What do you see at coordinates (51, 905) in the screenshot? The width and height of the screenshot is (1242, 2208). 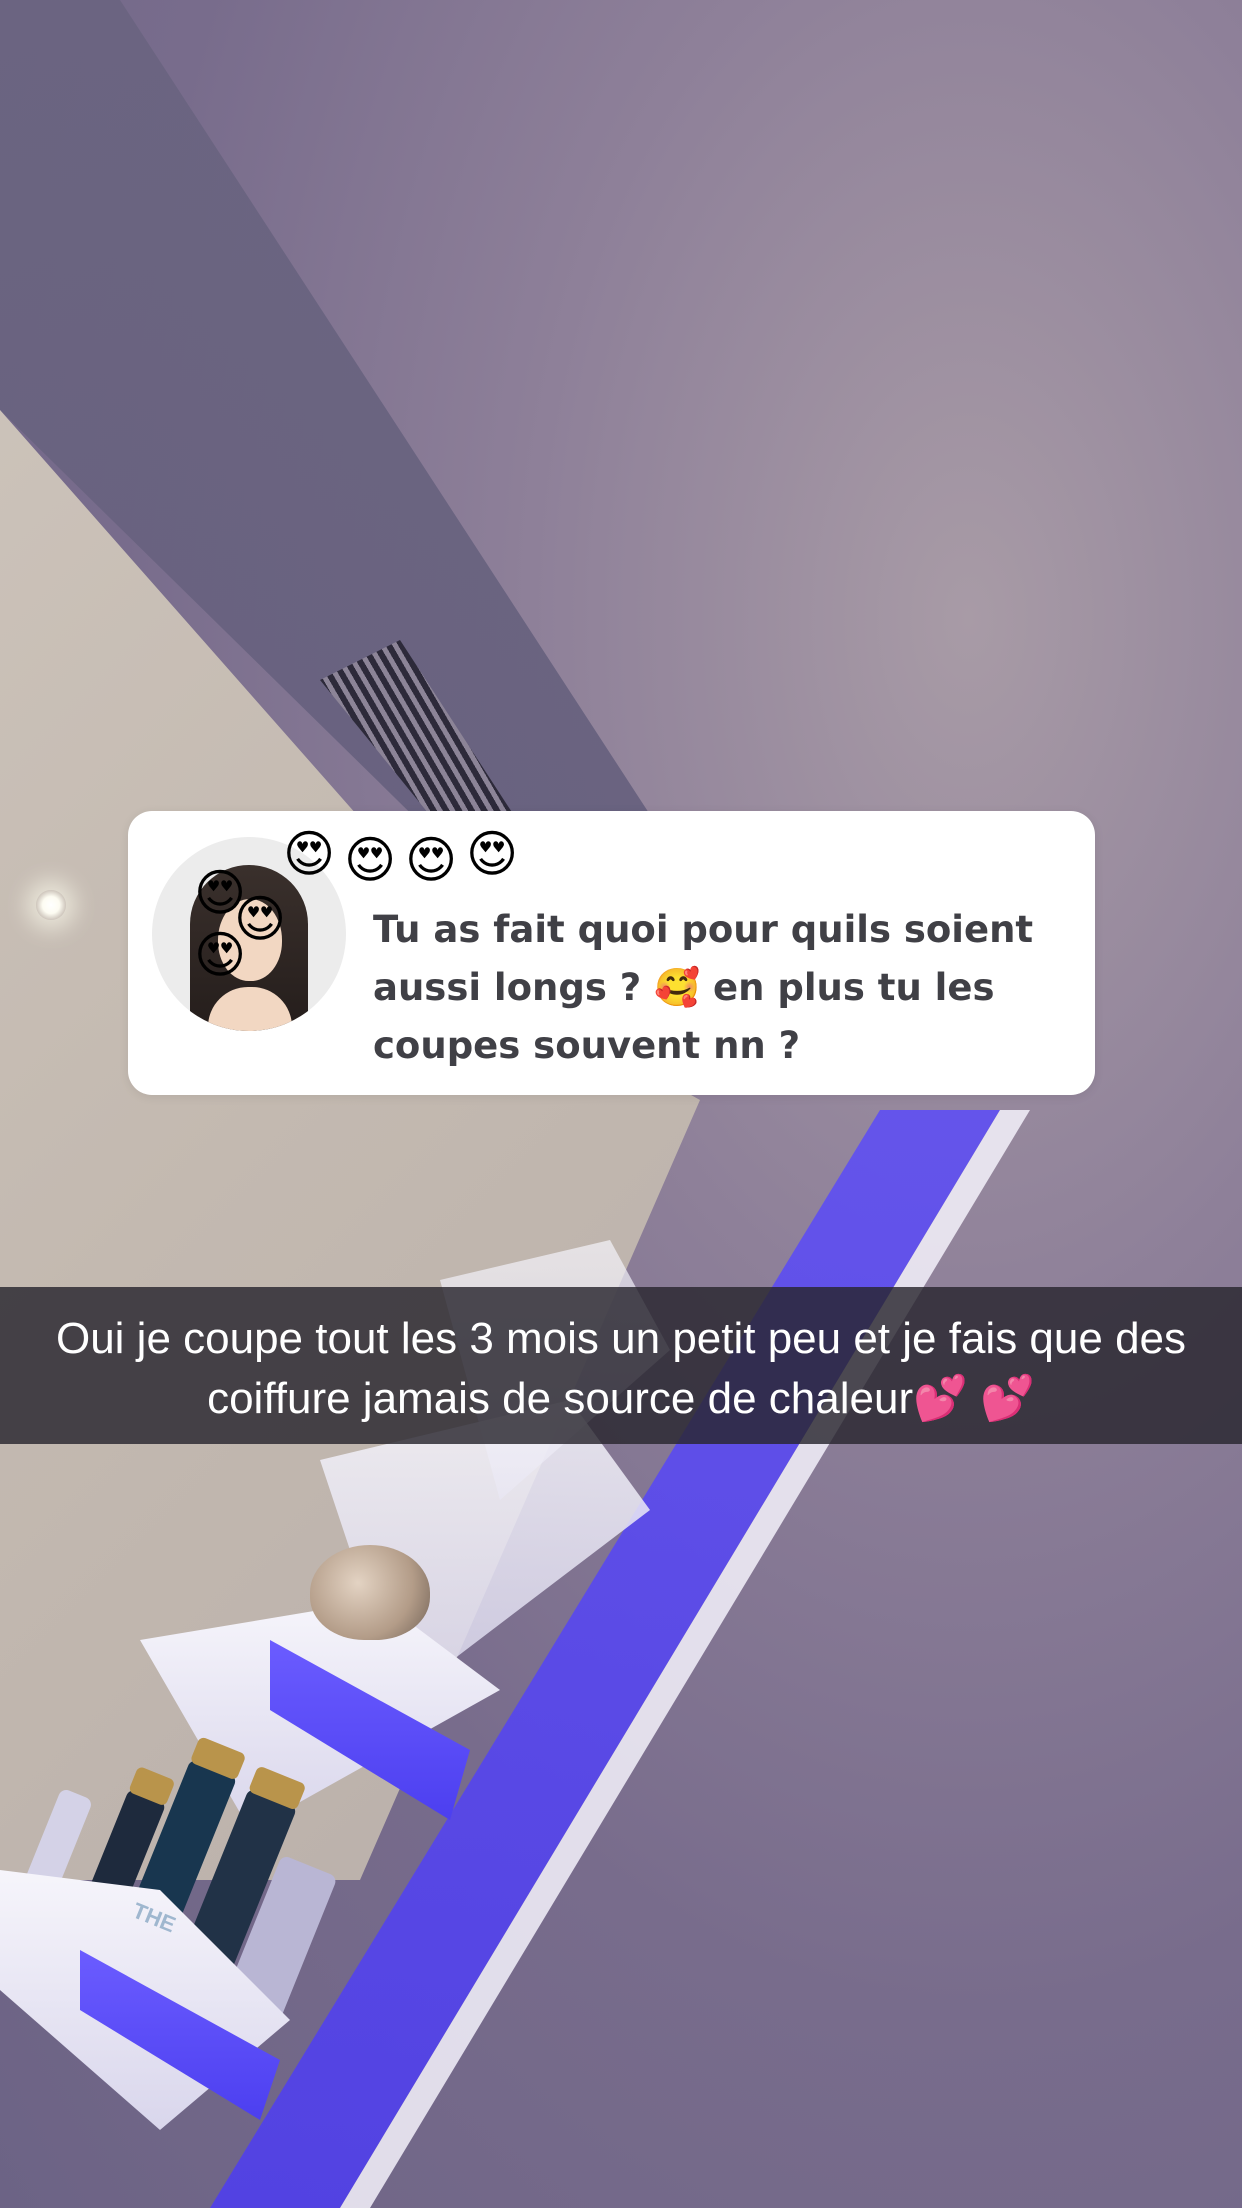 I see `ceiling-light` at bounding box center [51, 905].